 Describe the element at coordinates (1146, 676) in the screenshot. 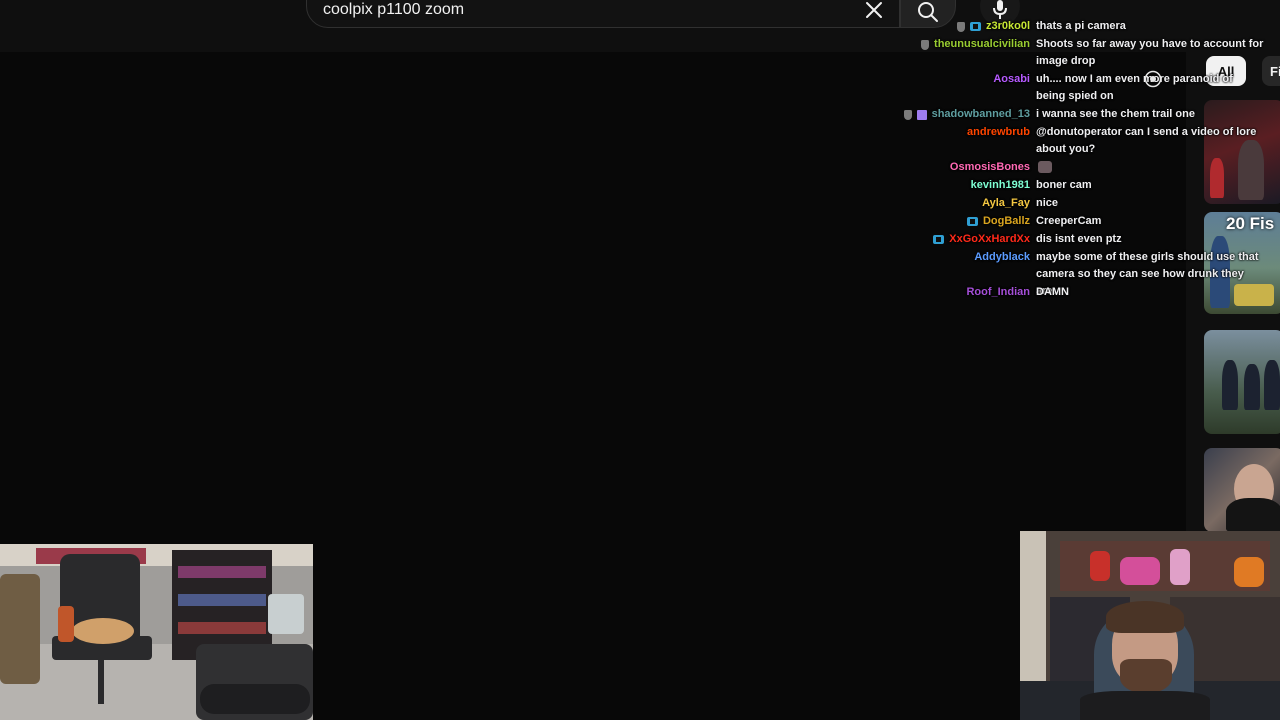

I see `webcam-streamer-beard` at that location.